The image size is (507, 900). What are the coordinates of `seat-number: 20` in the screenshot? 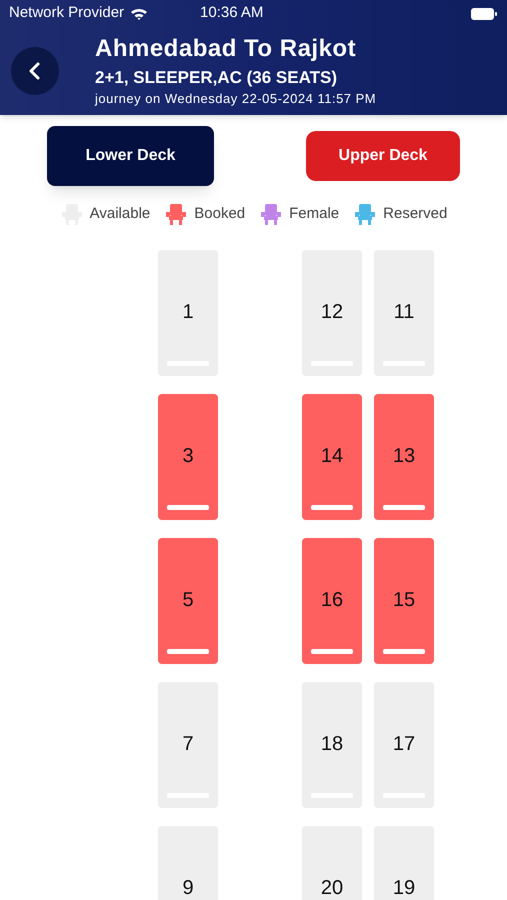 It's located at (332, 888).